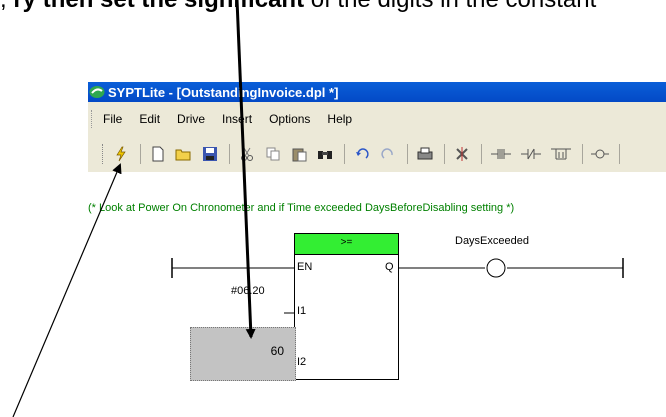  I want to click on compile-icon, so click(462, 154).